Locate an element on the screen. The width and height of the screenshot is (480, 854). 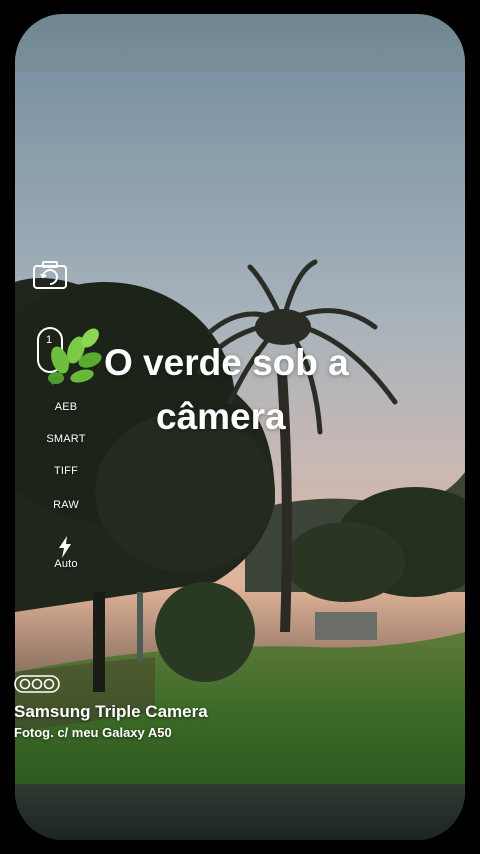
top-bar is located at coordinates (240, 43).